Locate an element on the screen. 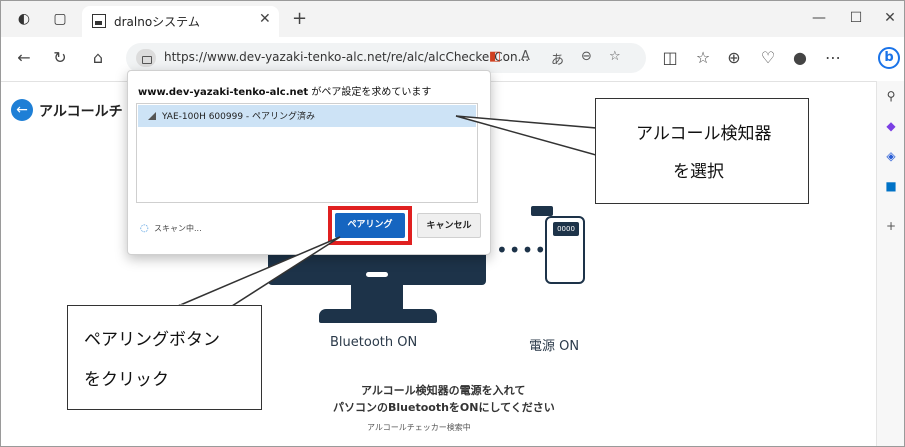 This screenshot has width=905, height=447. power-on-label: 電源 ON is located at coordinates (554, 346).